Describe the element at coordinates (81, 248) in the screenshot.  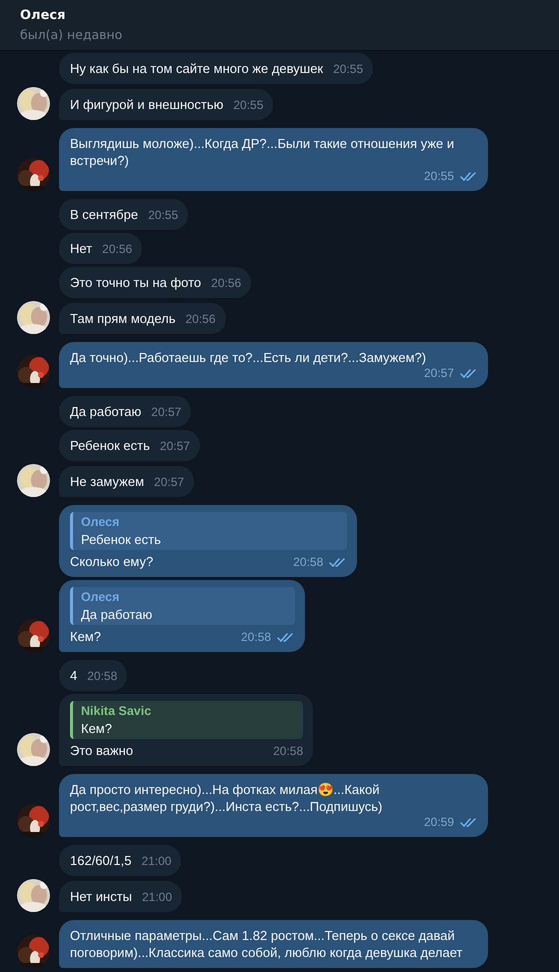
I see `message-text: Нет` at that location.